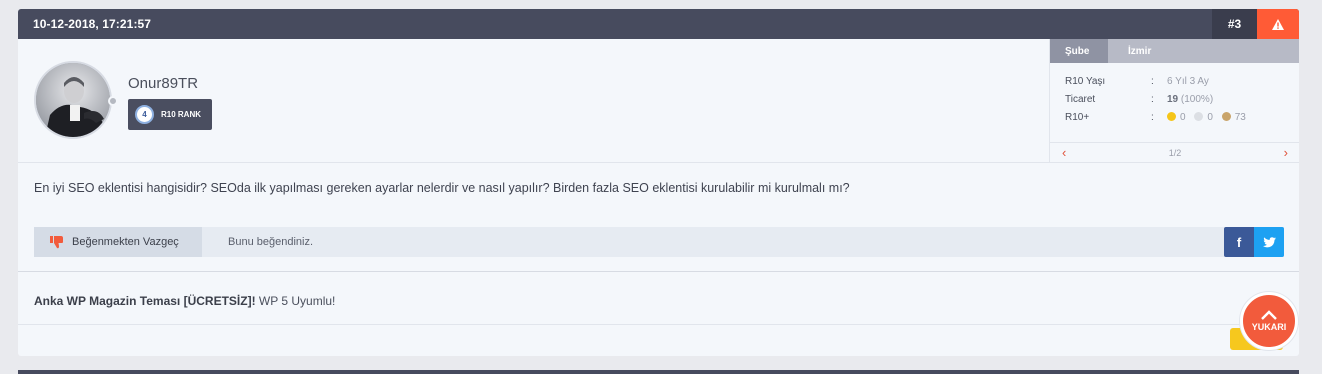  I want to click on info-row-age: R10 Yaşı : 6 Yıl 3 Ay, so click(1182, 81).